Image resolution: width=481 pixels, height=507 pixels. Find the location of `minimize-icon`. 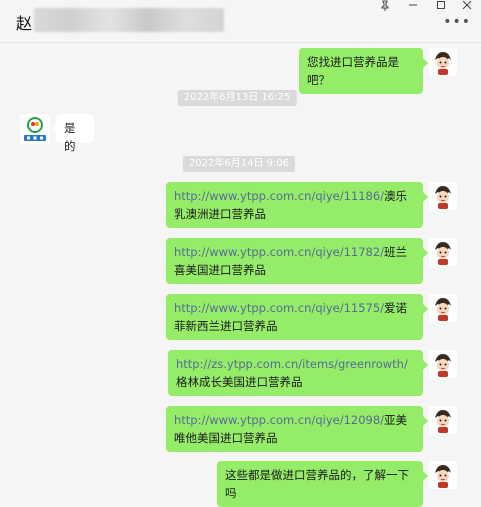

minimize-icon is located at coordinates (413, 7).